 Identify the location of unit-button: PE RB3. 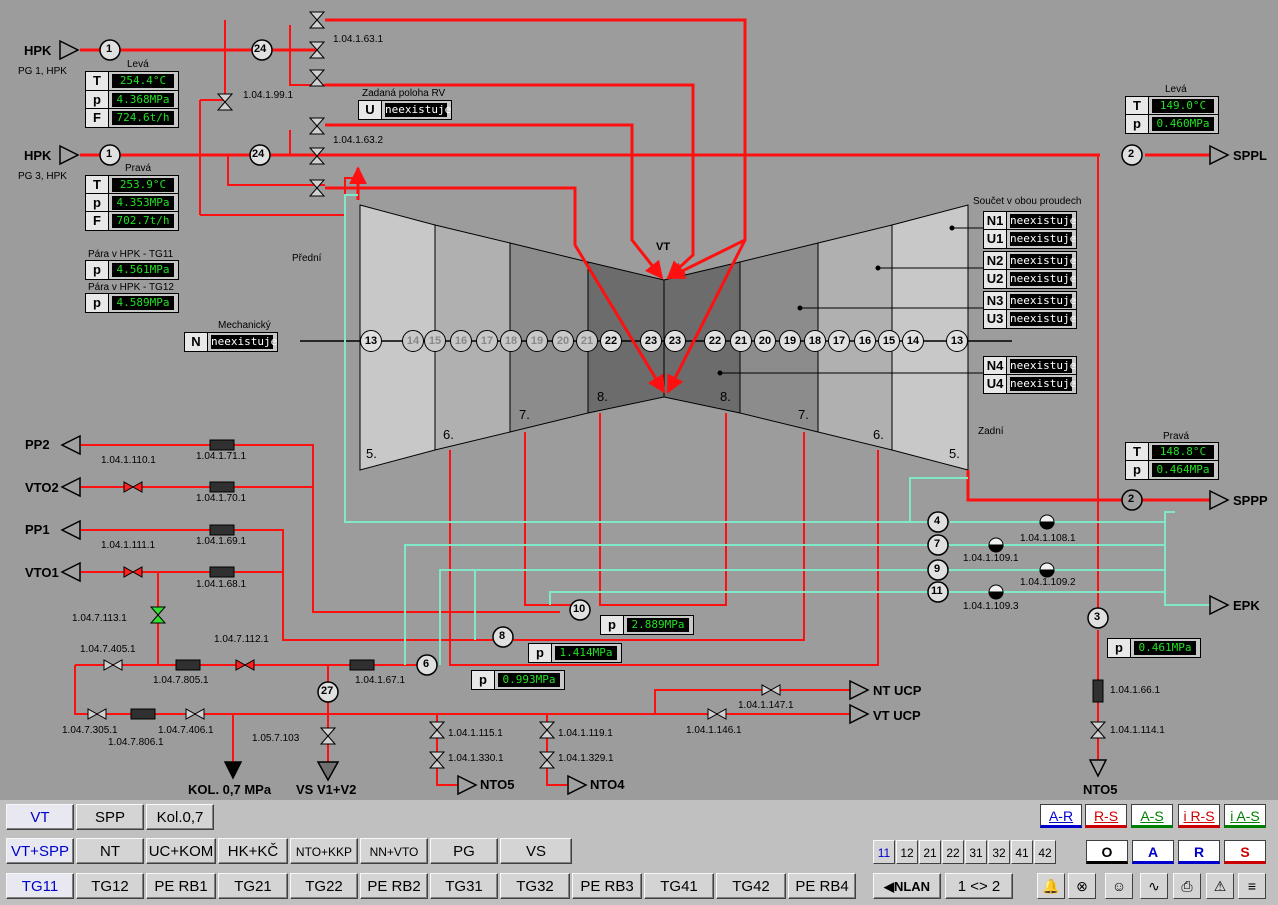
(607, 886).